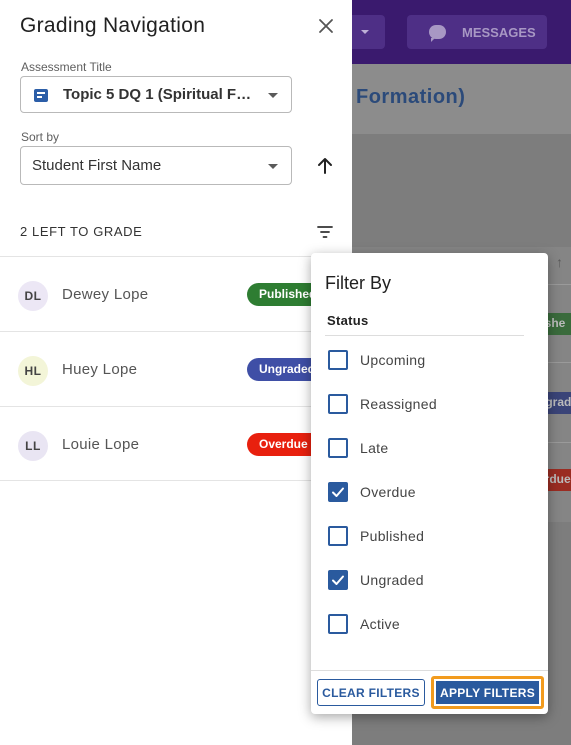  What do you see at coordinates (40, 137) in the screenshot?
I see `sort-by-label: Sort by` at bounding box center [40, 137].